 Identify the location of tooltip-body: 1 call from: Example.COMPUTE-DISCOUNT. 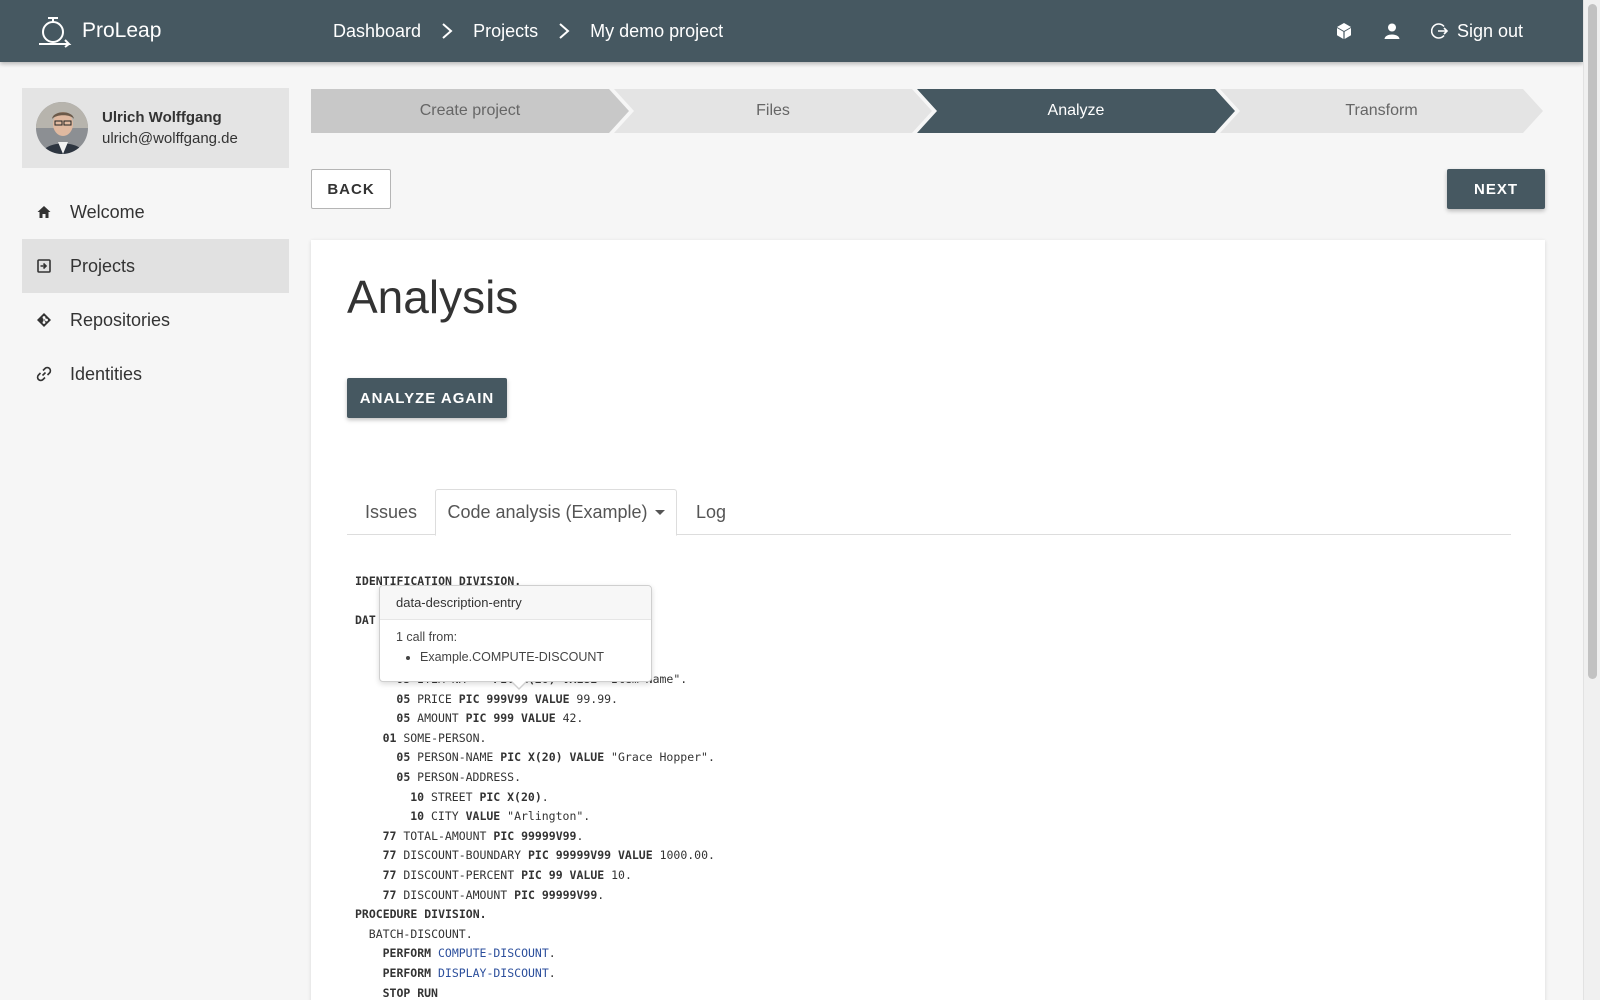
(515, 647).